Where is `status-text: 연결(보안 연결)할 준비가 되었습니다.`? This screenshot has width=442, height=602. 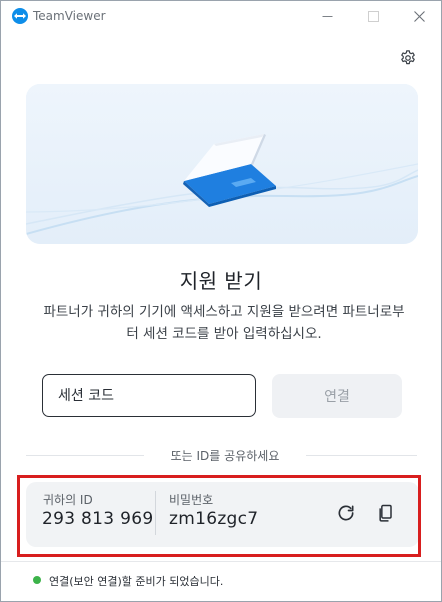 status-text: 연결(보안 연결)할 준비가 되었습니다. is located at coordinates (136, 581).